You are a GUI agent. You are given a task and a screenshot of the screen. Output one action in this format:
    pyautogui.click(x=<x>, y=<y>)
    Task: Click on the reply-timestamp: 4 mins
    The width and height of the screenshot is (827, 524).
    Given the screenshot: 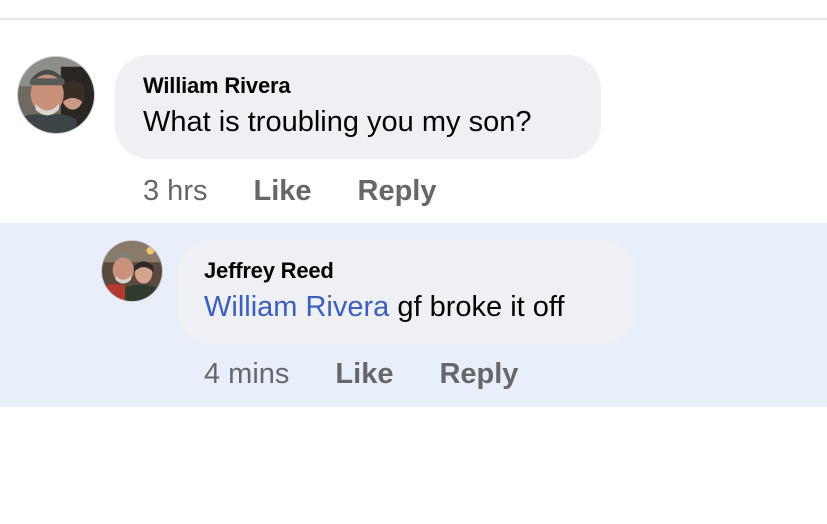 What is the action you would take?
    pyautogui.click(x=246, y=374)
    